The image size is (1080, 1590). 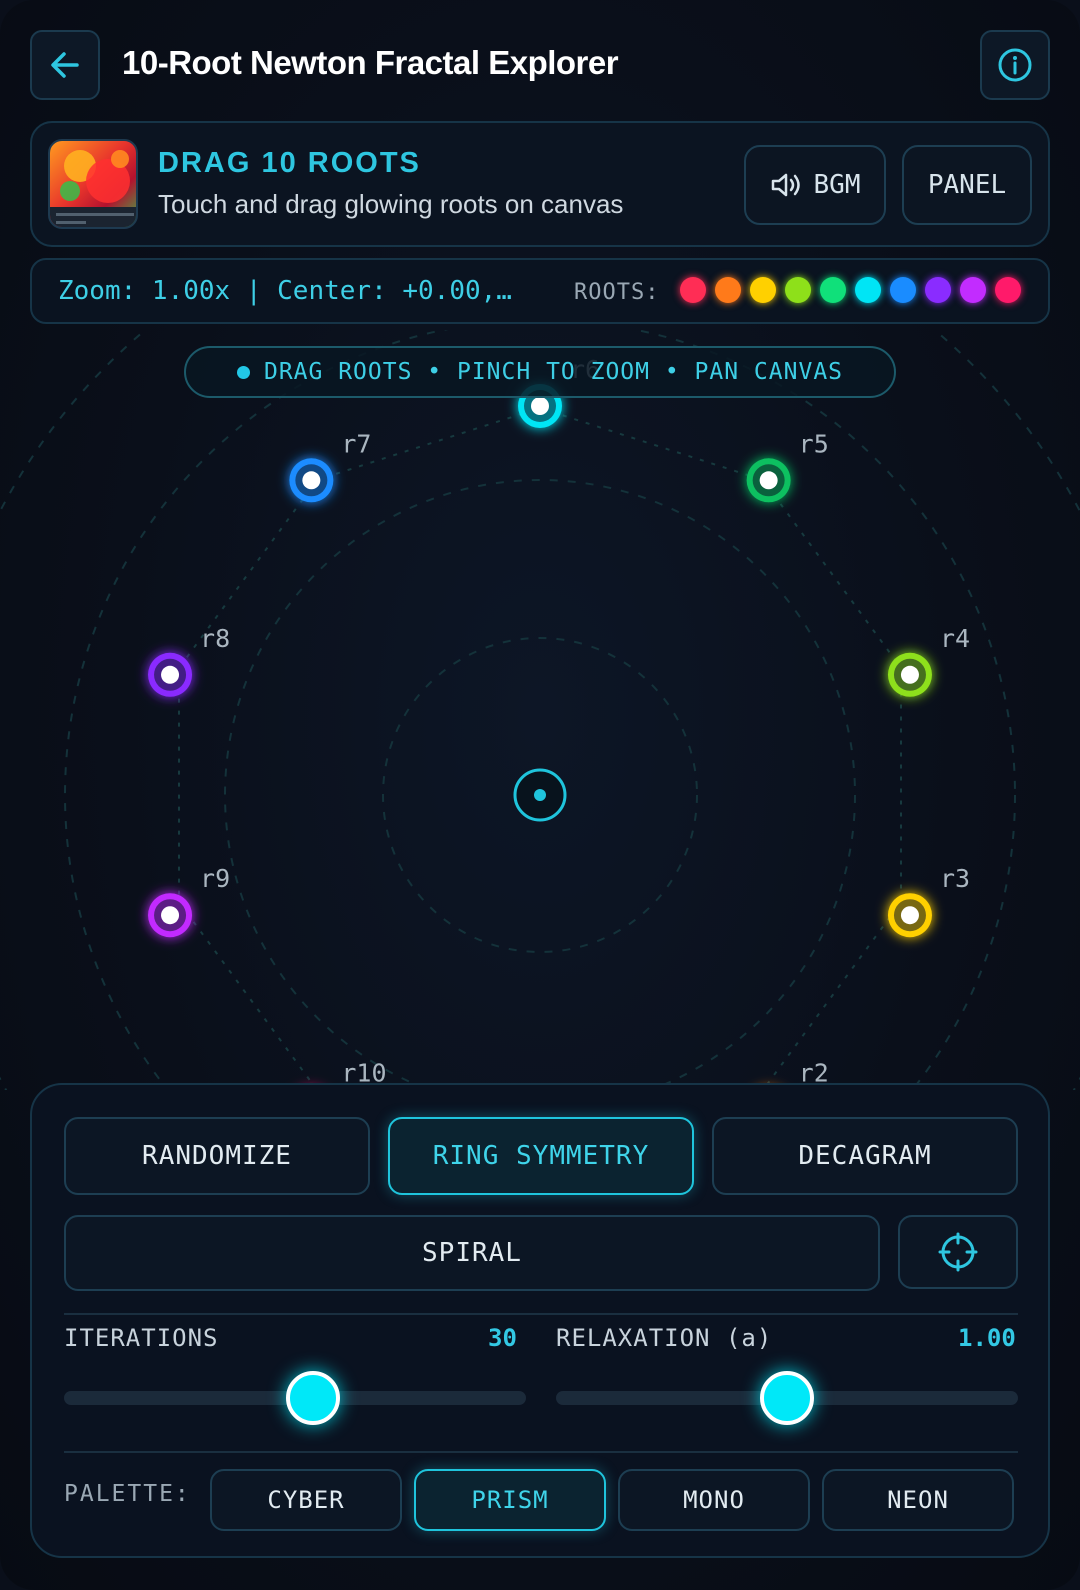 What do you see at coordinates (955, 878) in the screenshot?
I see `root-label: r3` at bounding box center [955, 878].